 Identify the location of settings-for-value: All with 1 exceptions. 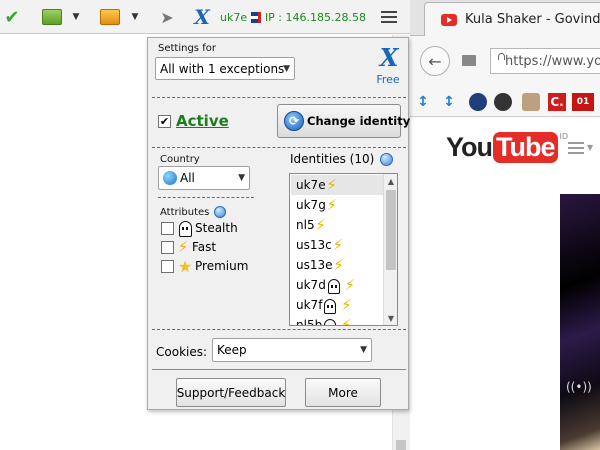
(222, 68).